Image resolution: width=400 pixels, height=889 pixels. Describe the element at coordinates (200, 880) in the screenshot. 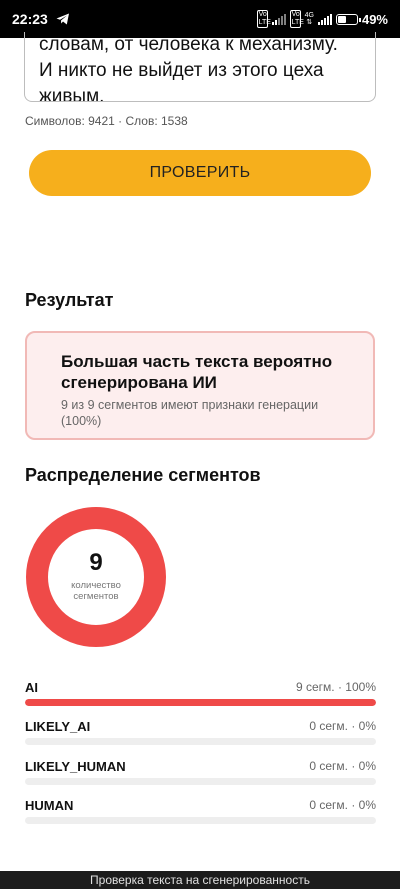

I see `bottom-caption-bar: Проверка текста на сгенерированность` at that location.